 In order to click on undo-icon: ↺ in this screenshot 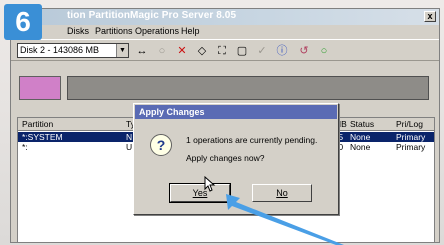, I will do `click(304, 51)`.